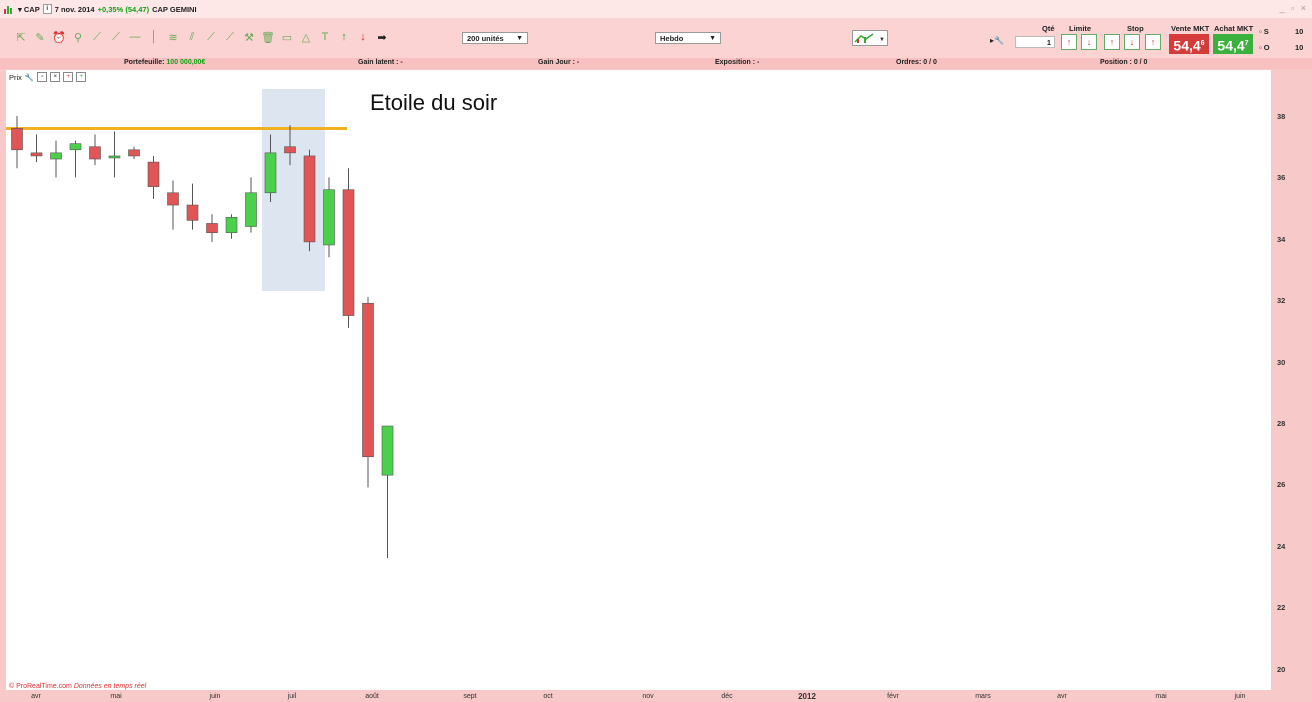  Describe the element at coordinates (344, 37) in the screenshot. I see `up-arrow-icon: ↑` at that location.